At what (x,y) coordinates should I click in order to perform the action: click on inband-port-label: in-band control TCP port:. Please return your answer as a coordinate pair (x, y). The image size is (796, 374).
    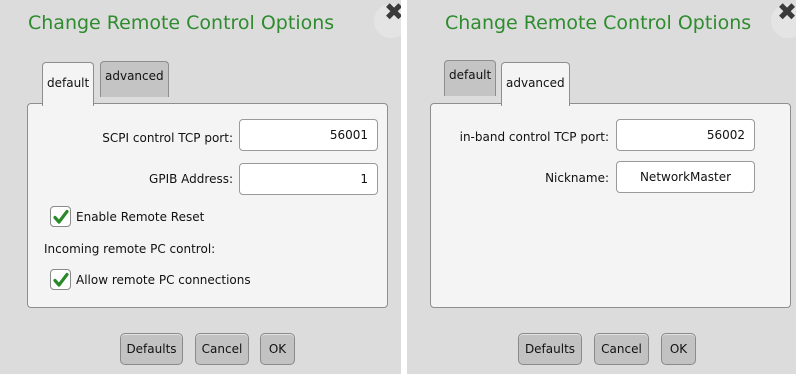
    Looking at the image, I should click on (534, 137).